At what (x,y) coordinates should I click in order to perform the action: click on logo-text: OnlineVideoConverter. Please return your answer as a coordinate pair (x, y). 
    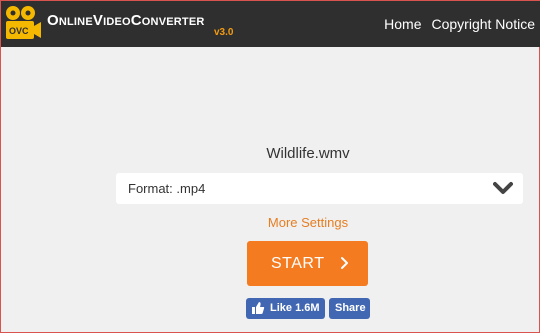
    Looking at the image, I should click on (126, 20).